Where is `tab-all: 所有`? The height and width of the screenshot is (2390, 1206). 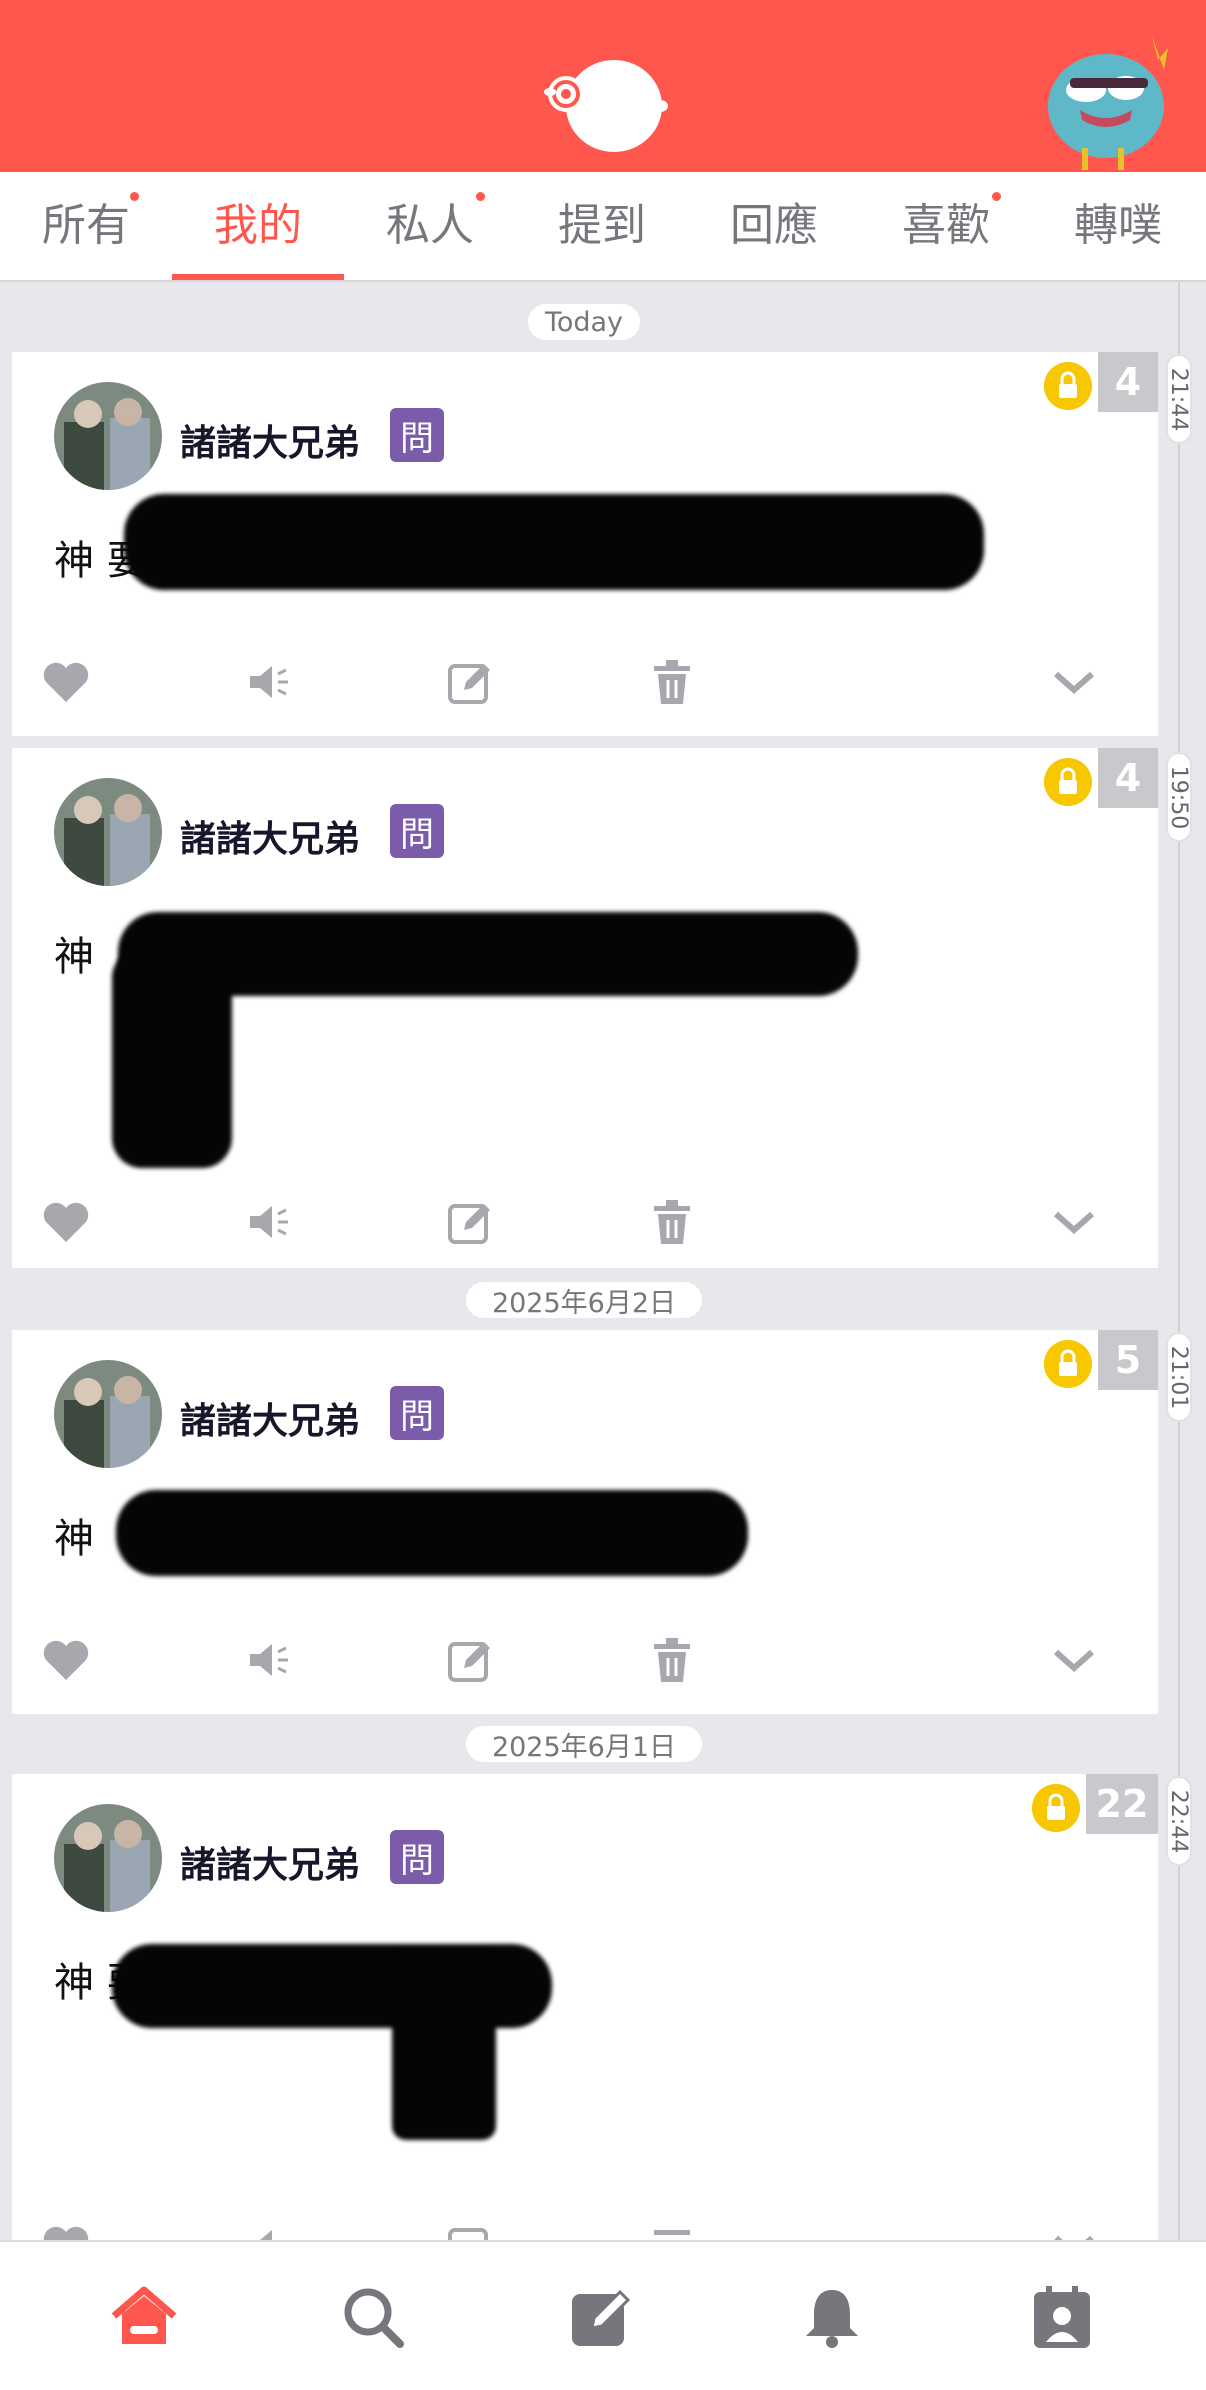
tab-all: 所有 is located at coordinates (86, 226).